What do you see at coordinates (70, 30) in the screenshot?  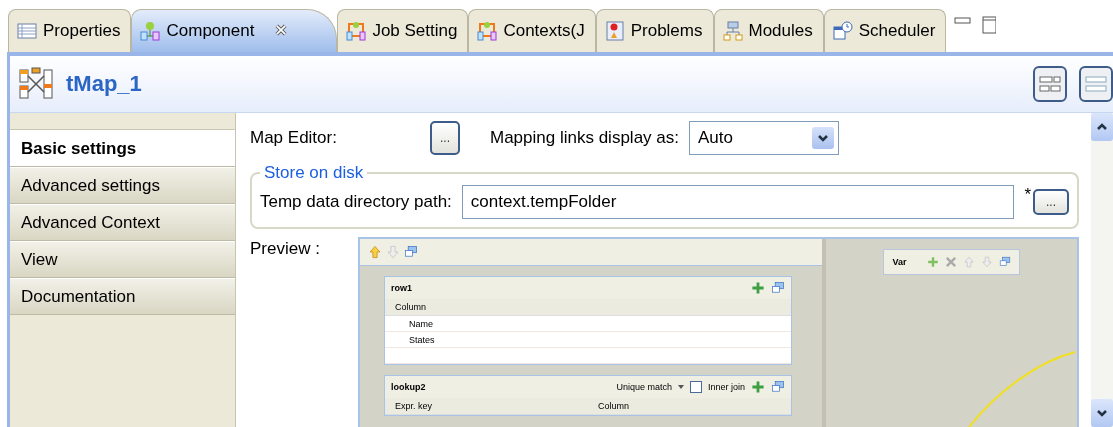 I see `panel-tab: Properties` at bounding box center [70, 30].